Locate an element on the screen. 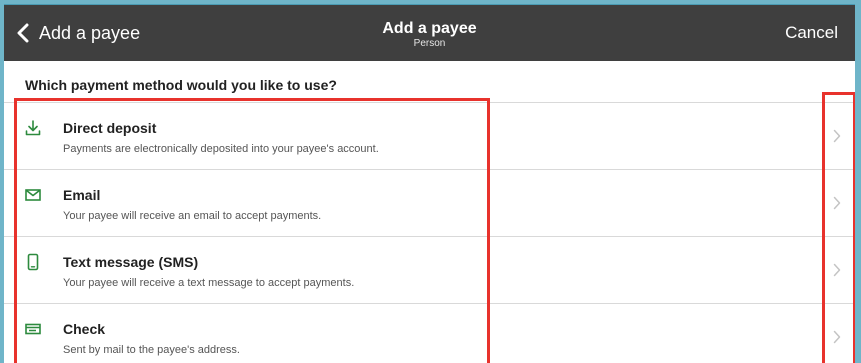  check-card-icon is located at coordinates (33, 329).